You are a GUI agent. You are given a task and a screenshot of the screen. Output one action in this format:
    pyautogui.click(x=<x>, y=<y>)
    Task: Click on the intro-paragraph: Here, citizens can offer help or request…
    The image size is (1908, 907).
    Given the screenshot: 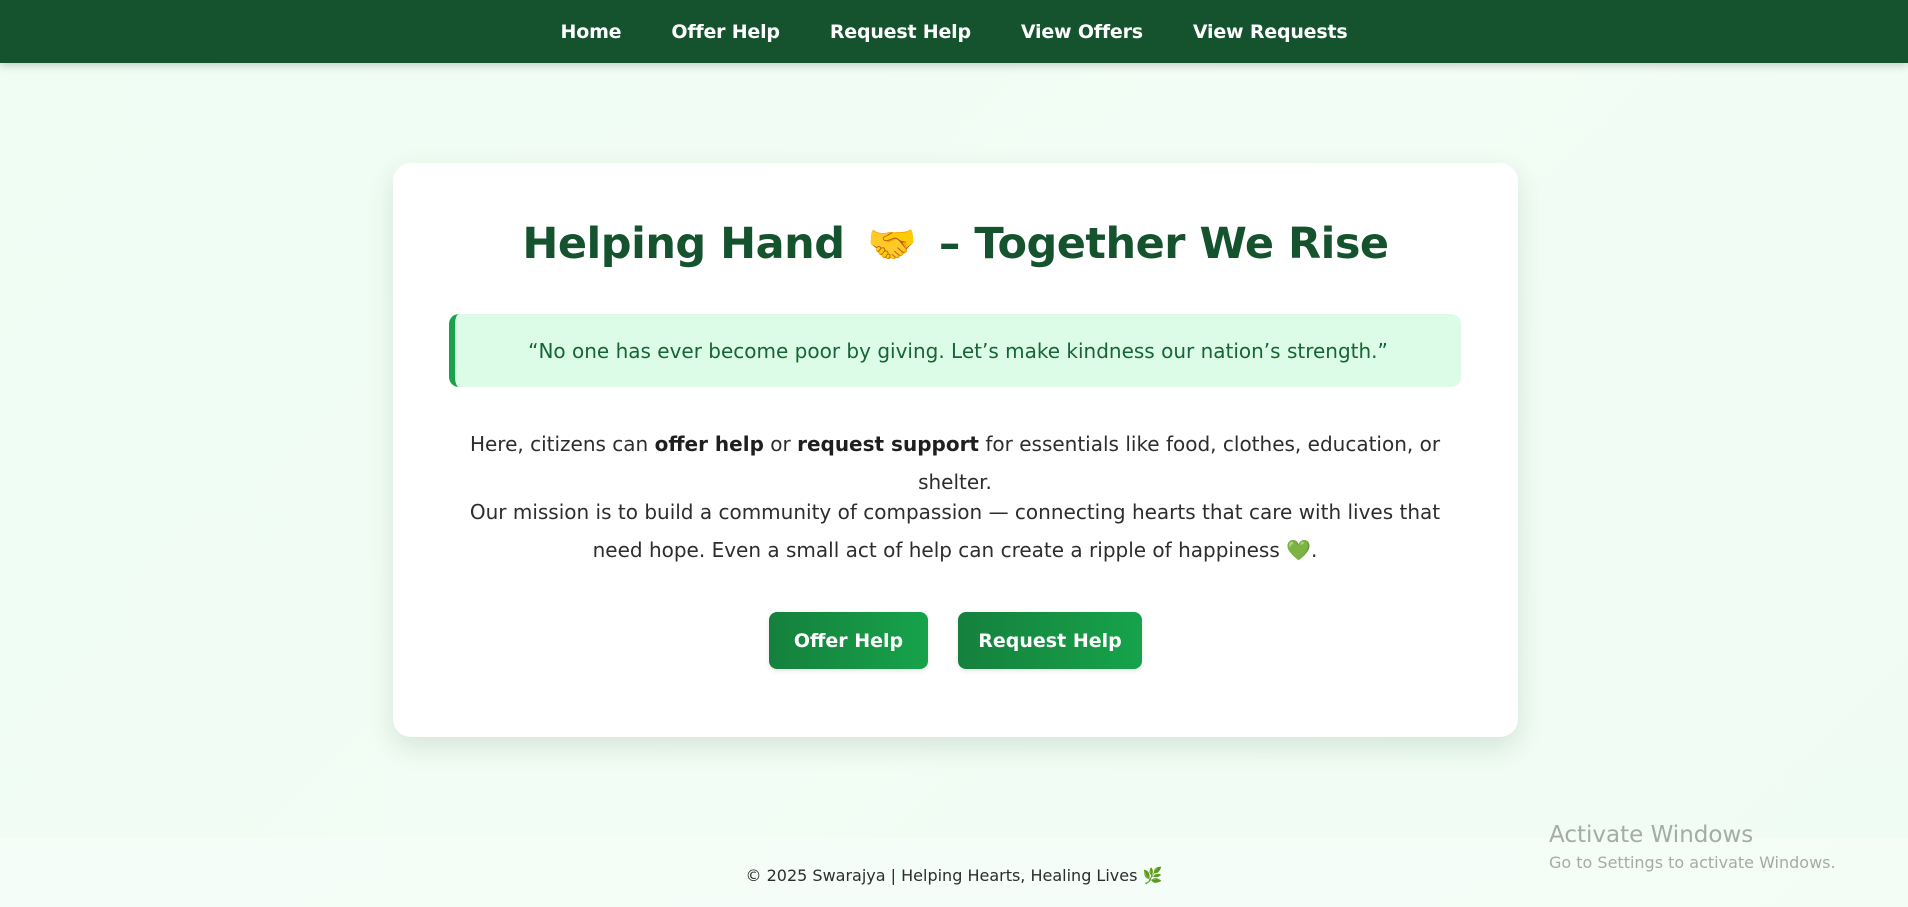 What is the action you would take?
    pyautogui.click(x=955, y=463)
    